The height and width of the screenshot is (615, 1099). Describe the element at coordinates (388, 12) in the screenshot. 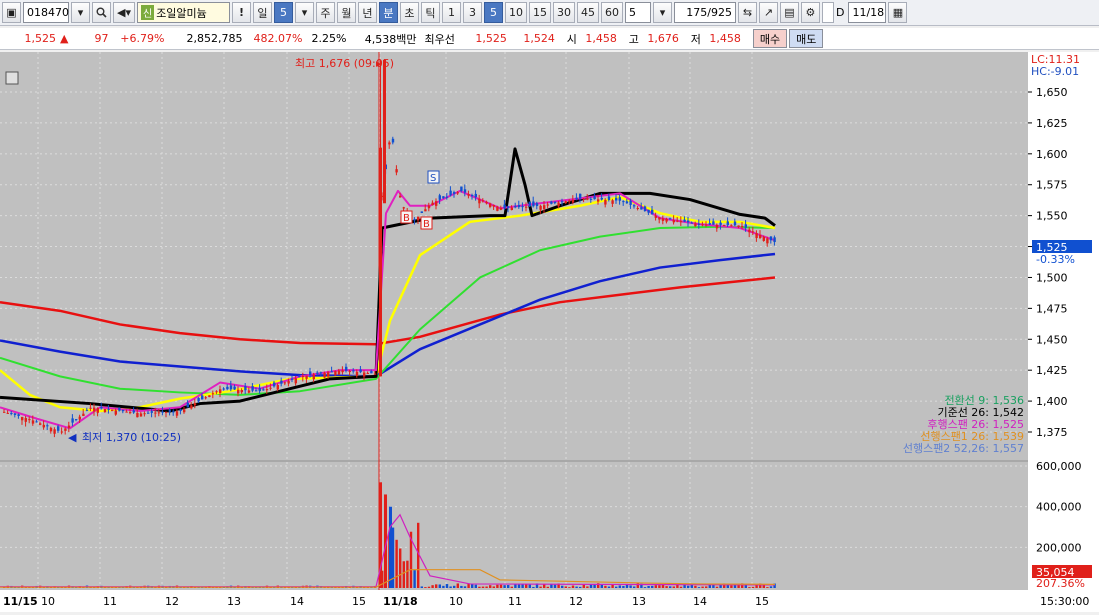

I see `tab-minute: 분` at that location.